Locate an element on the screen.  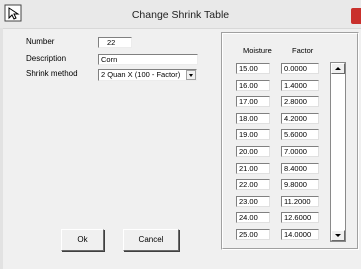
factor-cell: 7.0000 is located at coordinates (300, 151).